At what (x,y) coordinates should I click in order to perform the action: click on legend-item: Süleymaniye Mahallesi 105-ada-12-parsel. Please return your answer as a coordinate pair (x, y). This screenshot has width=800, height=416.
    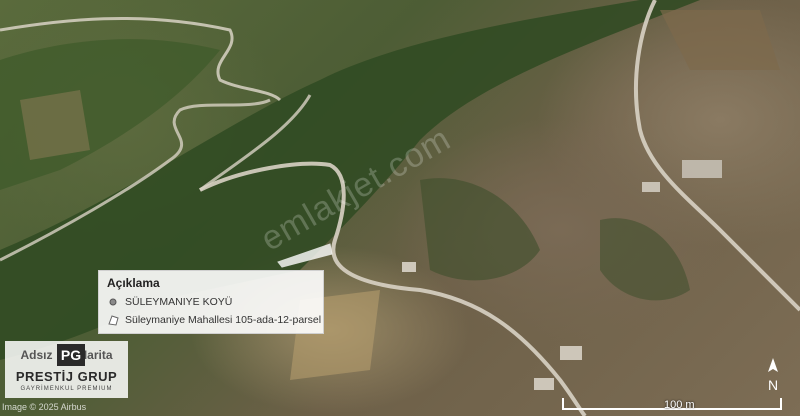
    Looking at the image, I should click on (214, 320).